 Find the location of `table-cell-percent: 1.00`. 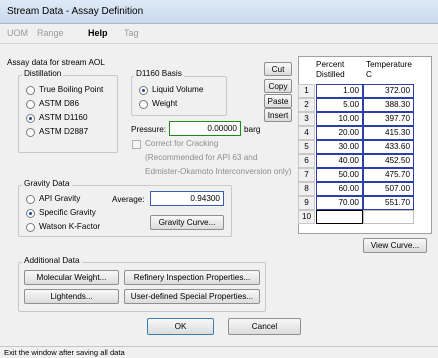

table-cell-percent: 1.00 is located at coordinates (339, 91).